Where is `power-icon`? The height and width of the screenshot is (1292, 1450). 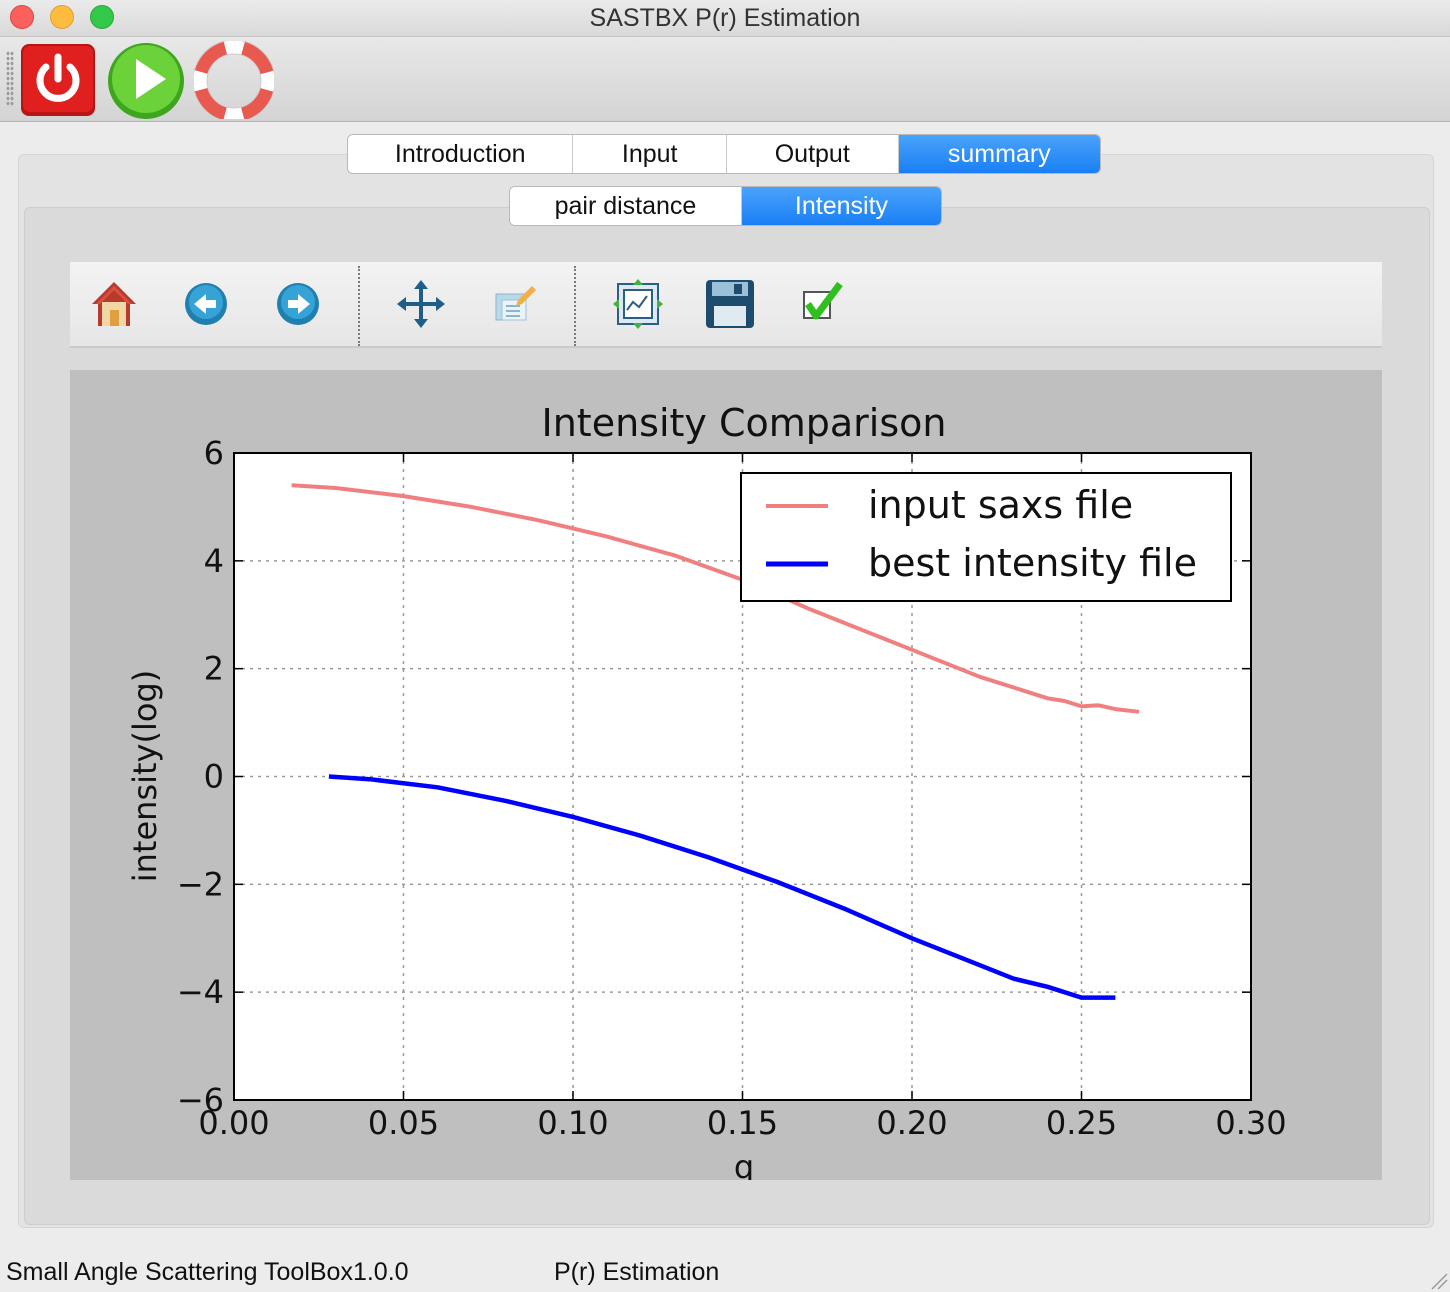 power-icon is located at coordinates (58, 80).